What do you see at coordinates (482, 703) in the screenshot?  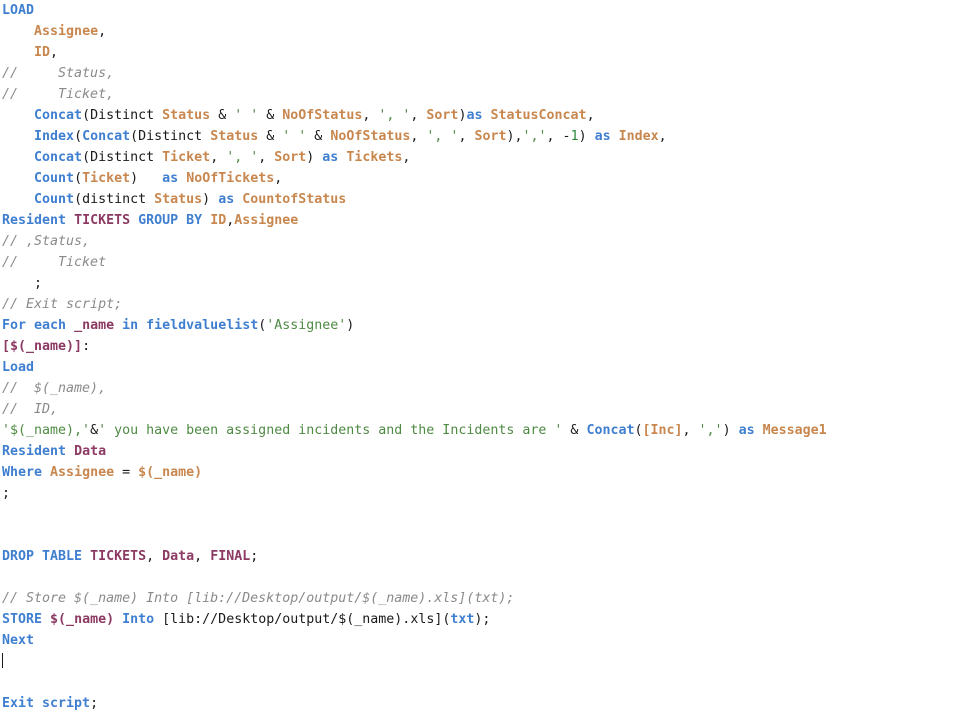 I see `code-line: Exit script;` at bounding box center [482, 703].